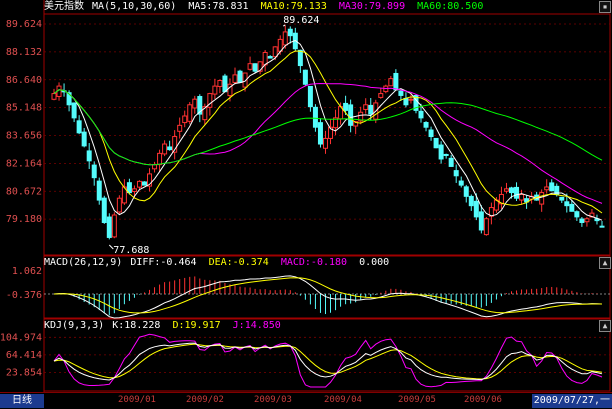  What do you see at coordinates (238, 262) in the screenshot?
I see `macd-dea-value: DEA:-0.374` at bounding box center [238, 262].